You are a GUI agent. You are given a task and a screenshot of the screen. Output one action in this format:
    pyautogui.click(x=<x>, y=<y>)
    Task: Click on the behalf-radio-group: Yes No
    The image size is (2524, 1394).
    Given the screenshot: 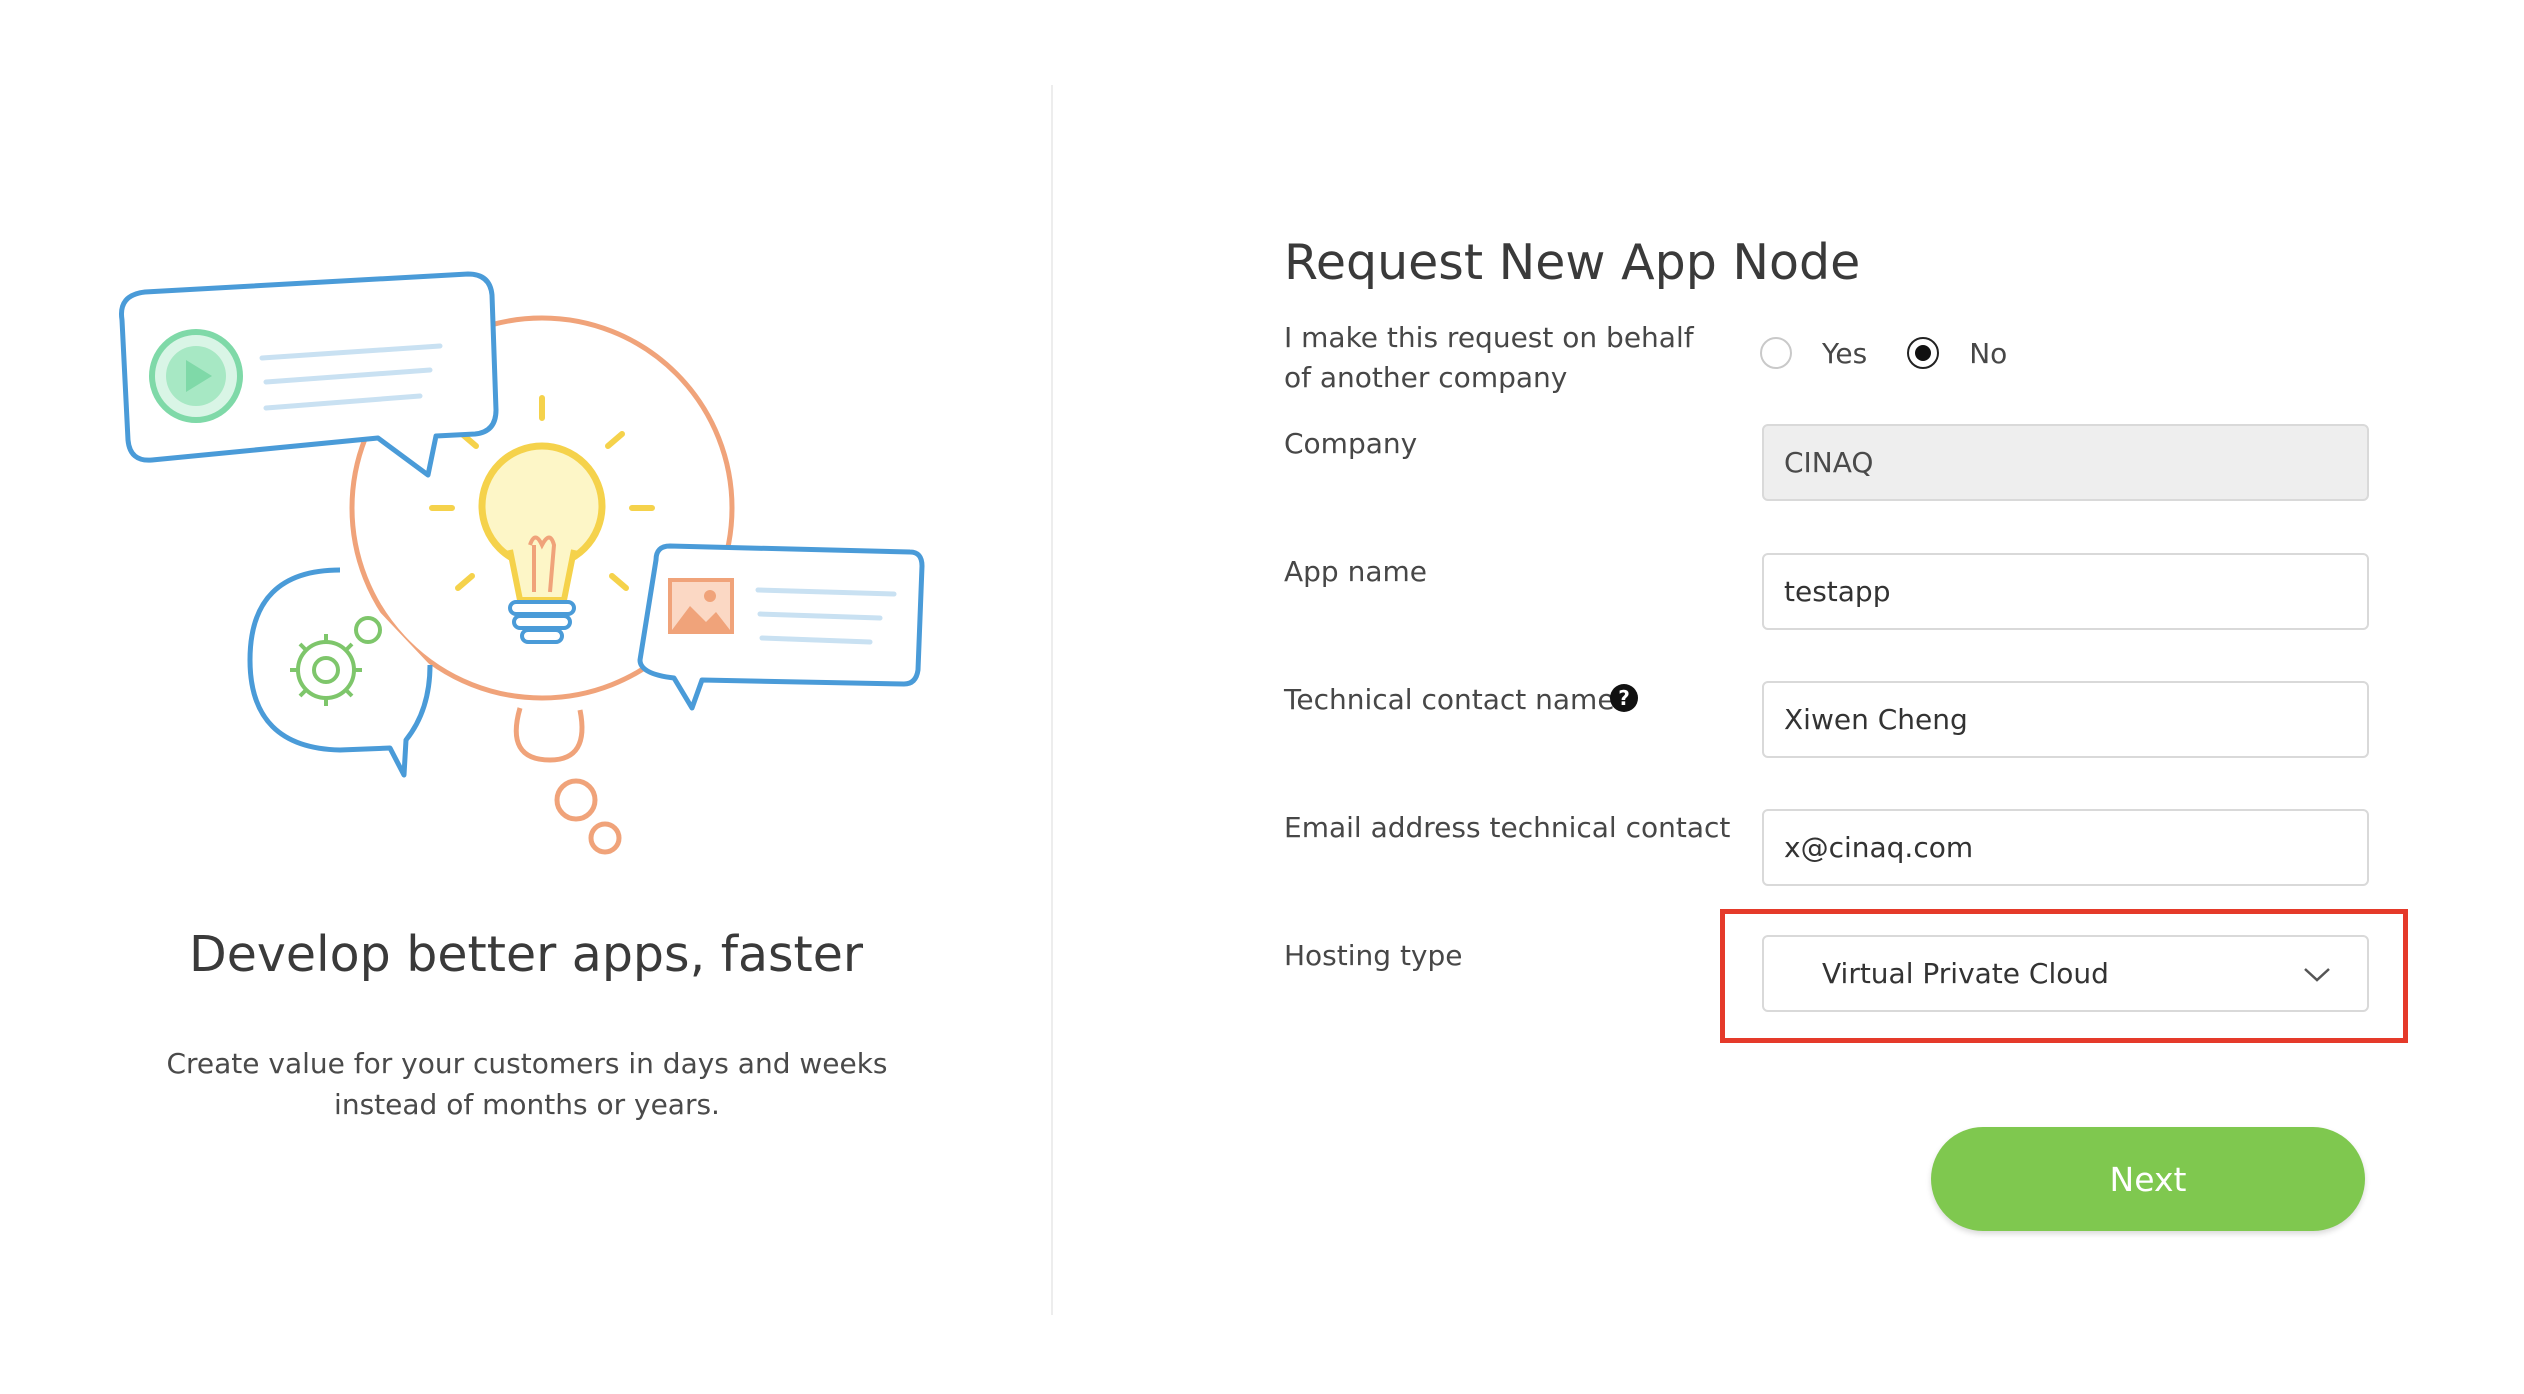 What is the action you would take?
    pyautogui.click(x=1903, y=353)
    